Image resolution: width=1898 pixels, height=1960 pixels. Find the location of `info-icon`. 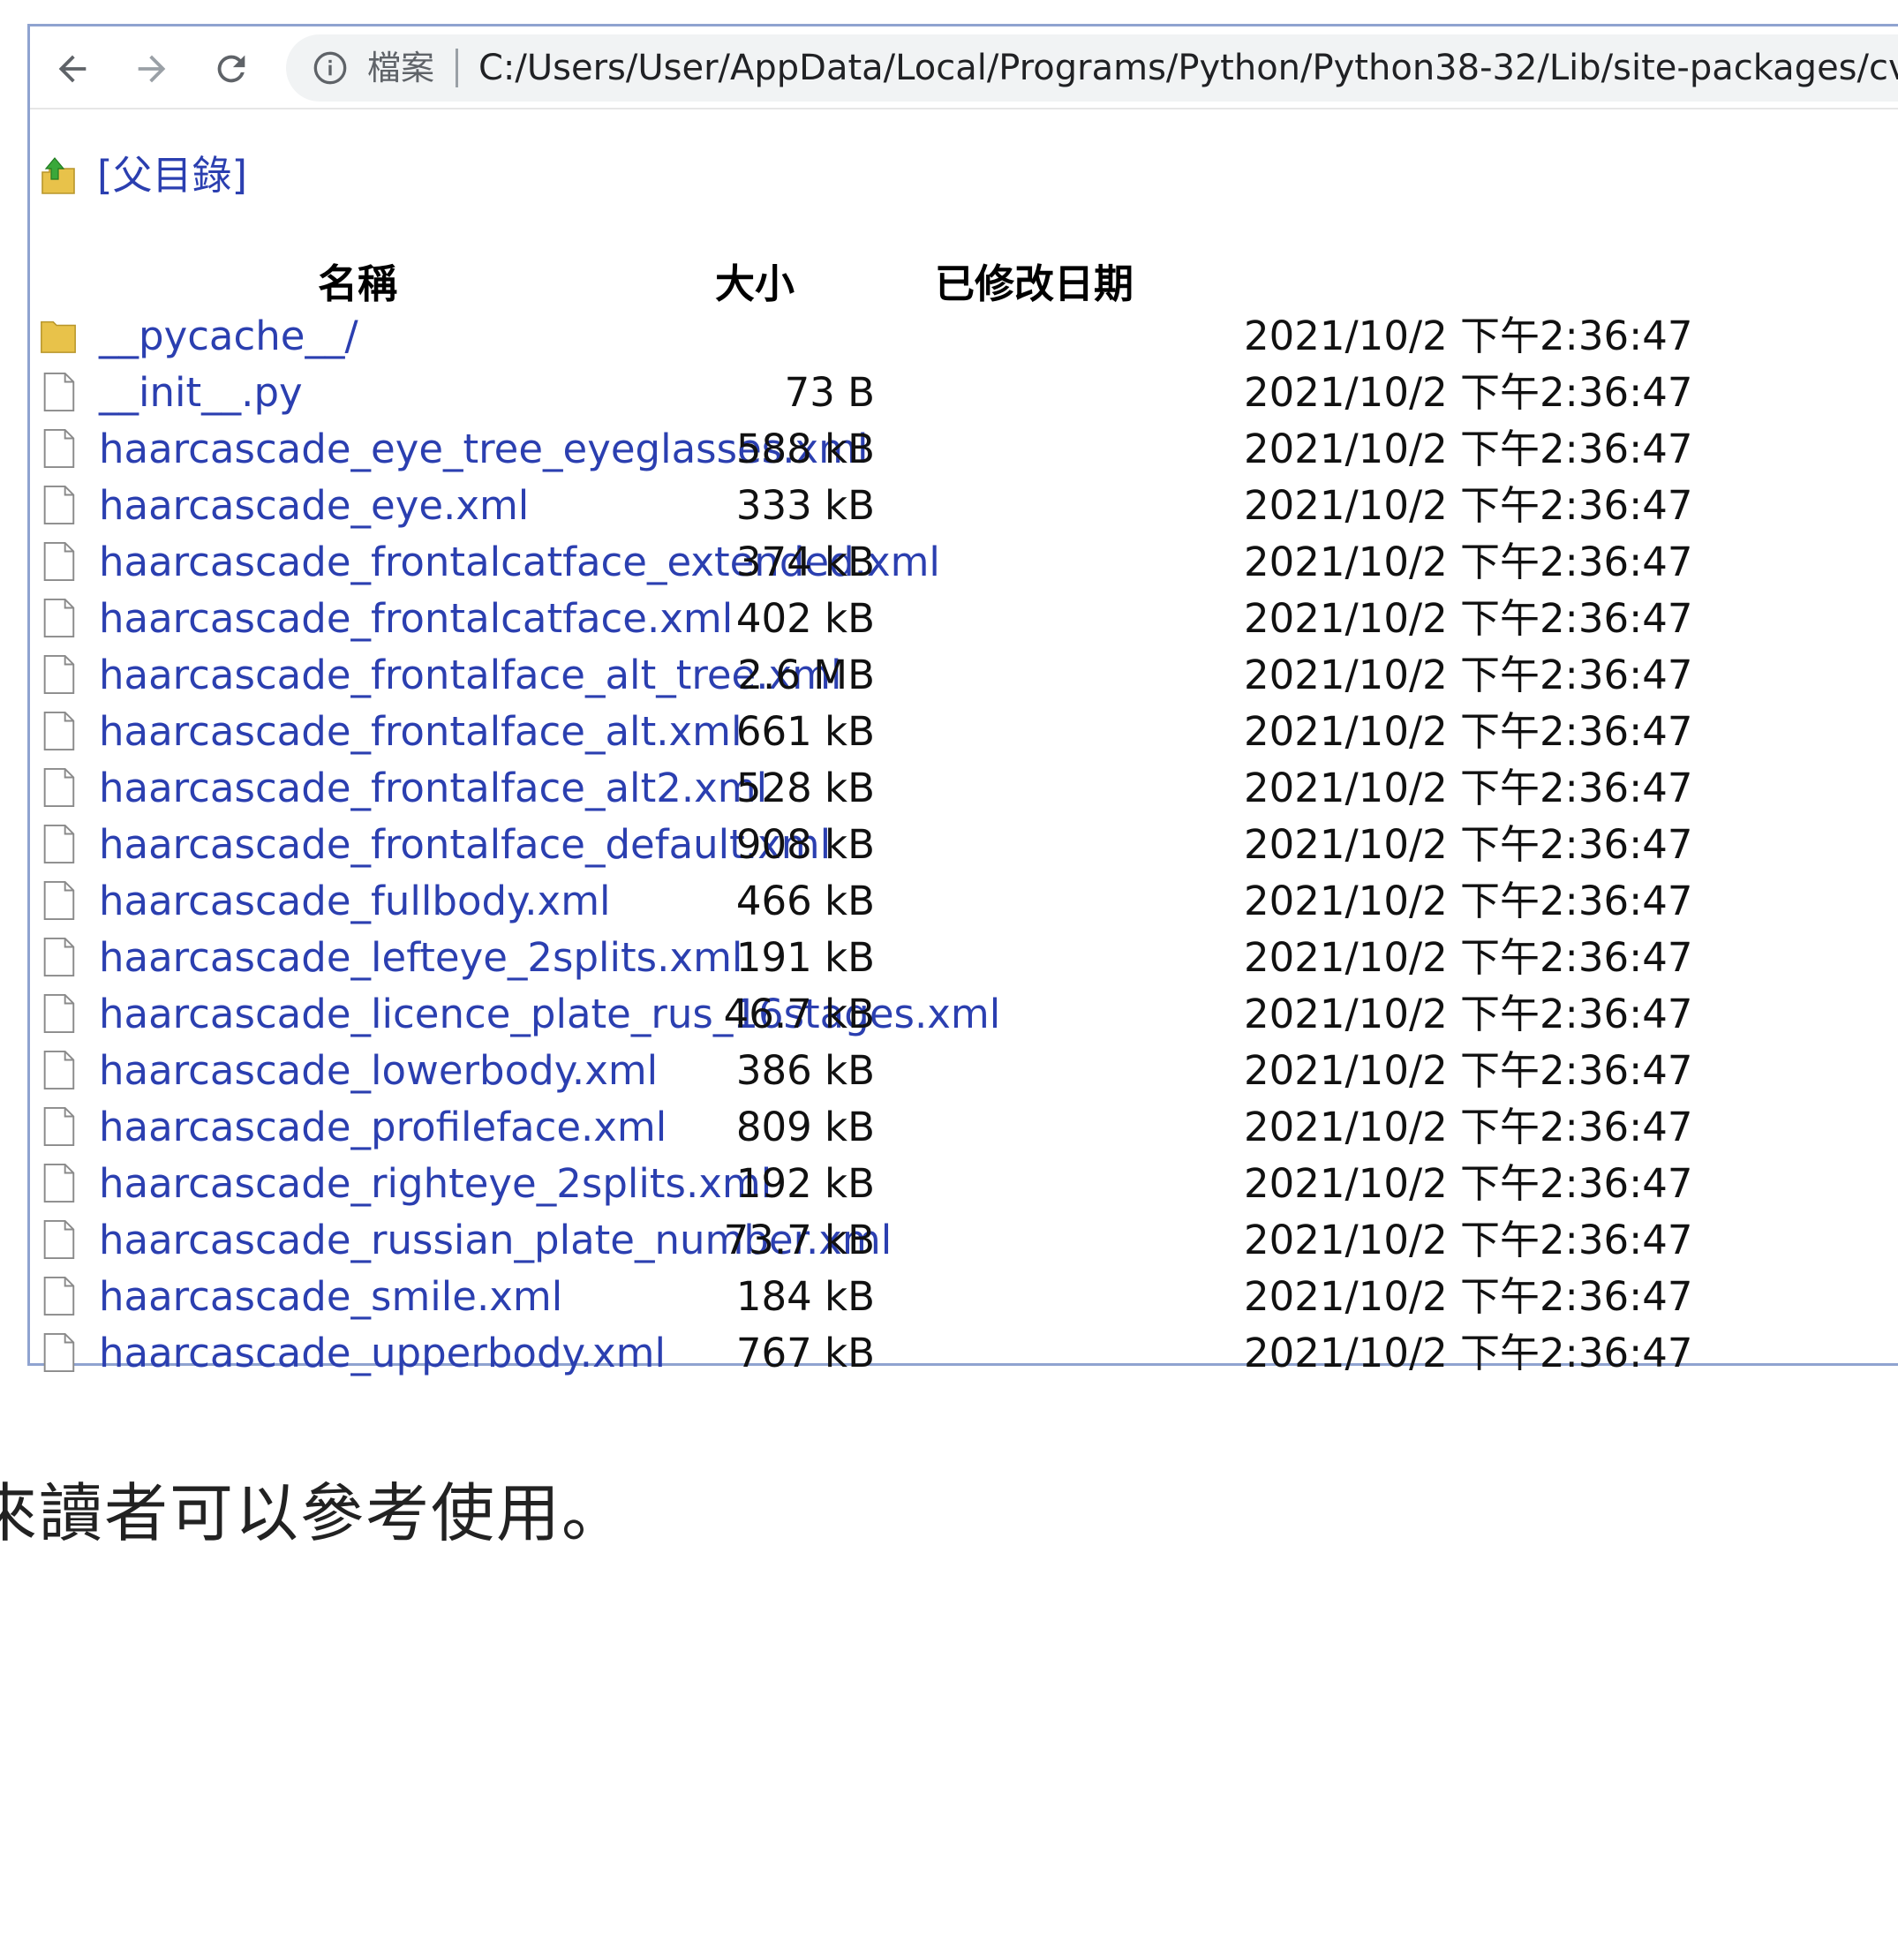

info-icon is located at coordinates (330, 68).